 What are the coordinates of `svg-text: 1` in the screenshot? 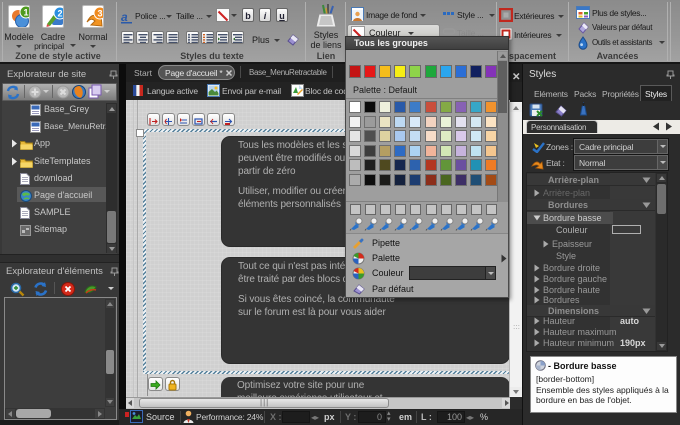 It's located at (25, 13).